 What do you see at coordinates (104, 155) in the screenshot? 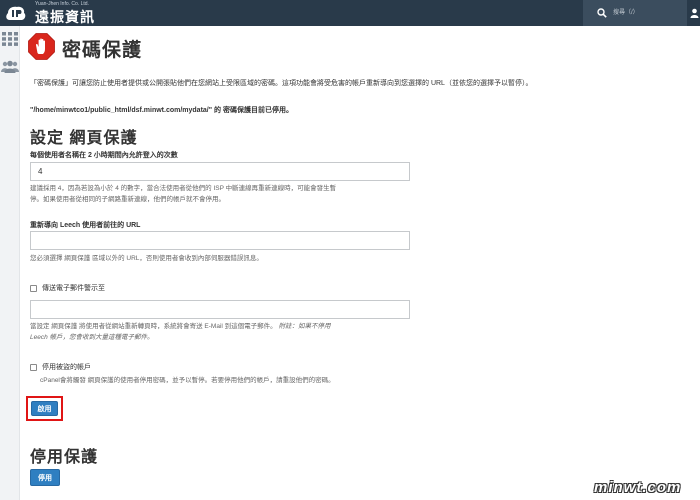
I see `logins-label: 每個使用者名稱在 2 小時期間內允許登入的次數` at bounding box center [104, 155].